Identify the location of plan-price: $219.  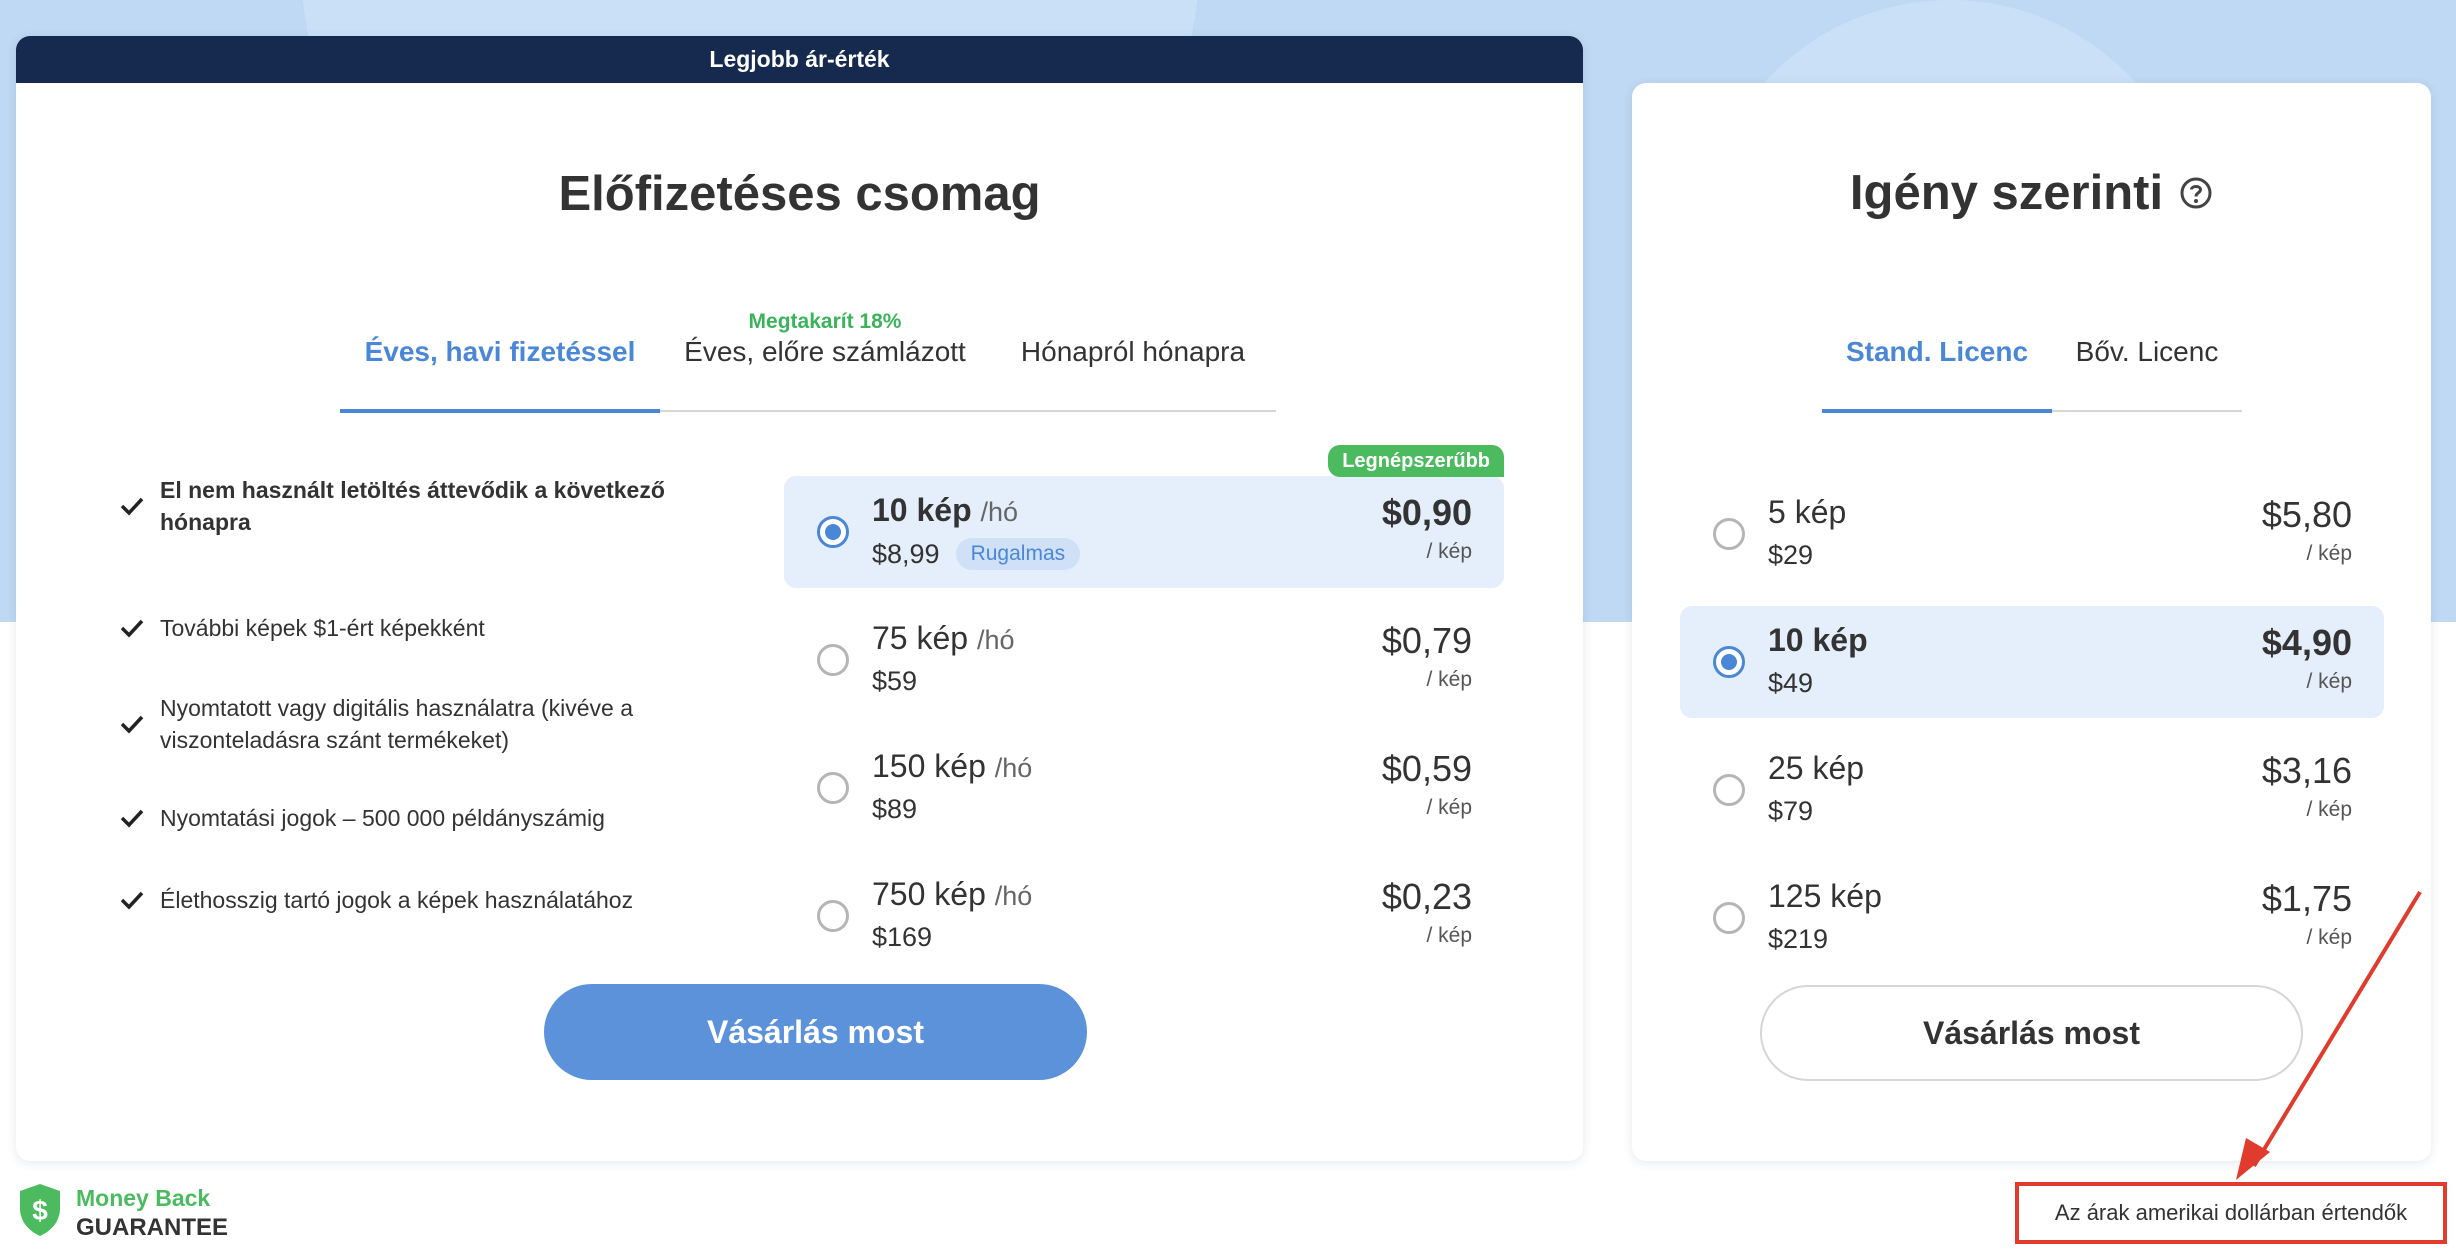
(1798, 939).